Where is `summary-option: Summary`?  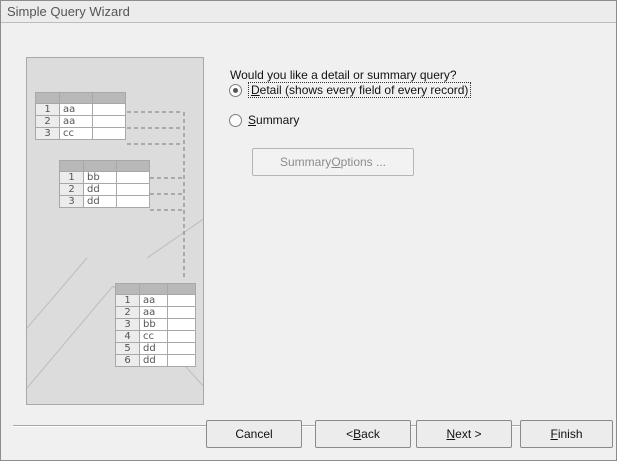 summary-option: Summary is located at coordinates (264, 120).